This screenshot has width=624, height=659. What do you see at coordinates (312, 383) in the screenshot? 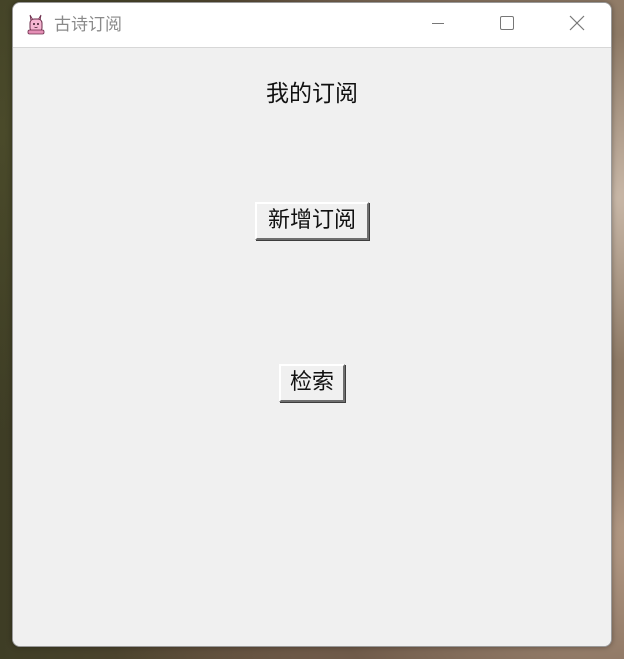
I see `search-button: 检索` at bounding box center [312, 383].